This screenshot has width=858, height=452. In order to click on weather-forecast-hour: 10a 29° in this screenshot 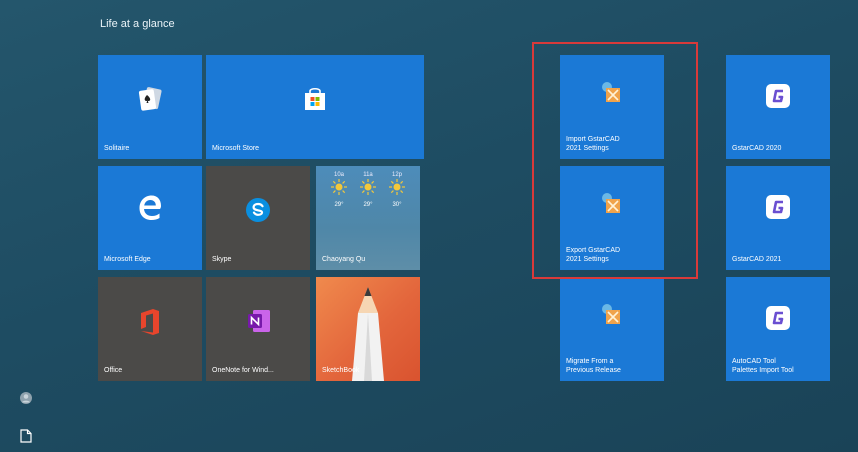, I will do `click(339, 190)`.